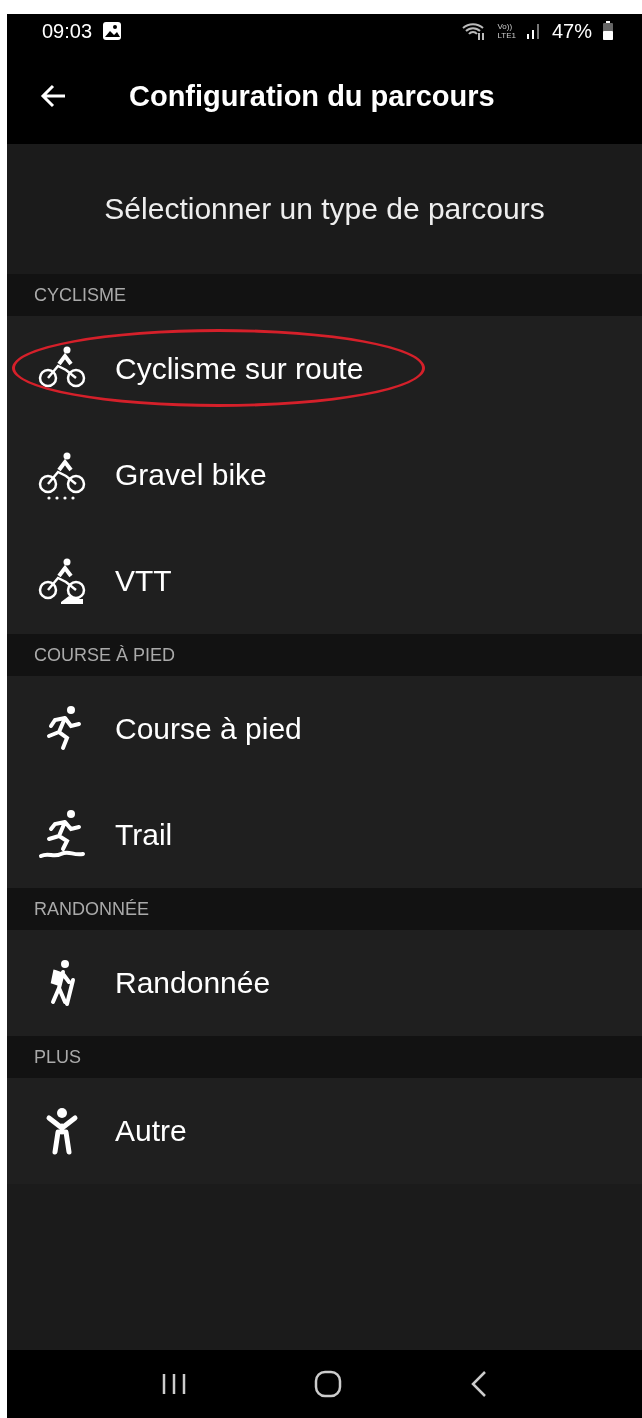 The image size is (642, 1418). I want to click on activity-item: Randonnée, so click(324, 983).